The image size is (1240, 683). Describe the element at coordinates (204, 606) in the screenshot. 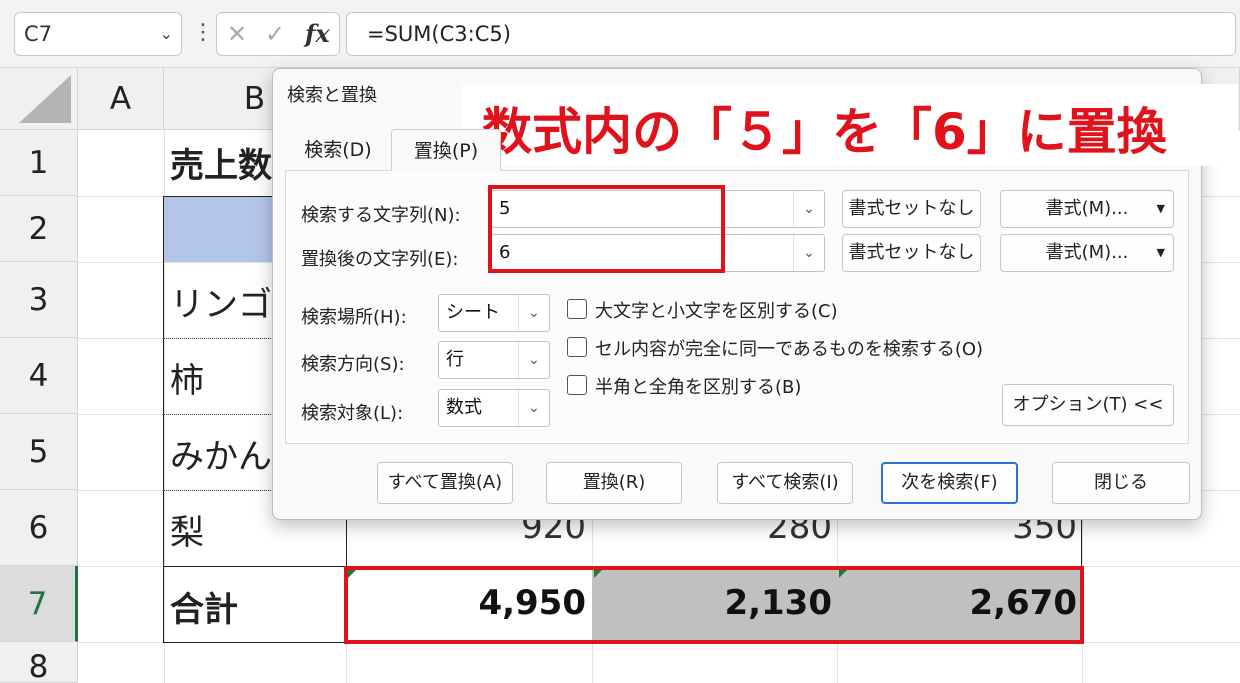

I see `cell-b7: 合計` at that location.